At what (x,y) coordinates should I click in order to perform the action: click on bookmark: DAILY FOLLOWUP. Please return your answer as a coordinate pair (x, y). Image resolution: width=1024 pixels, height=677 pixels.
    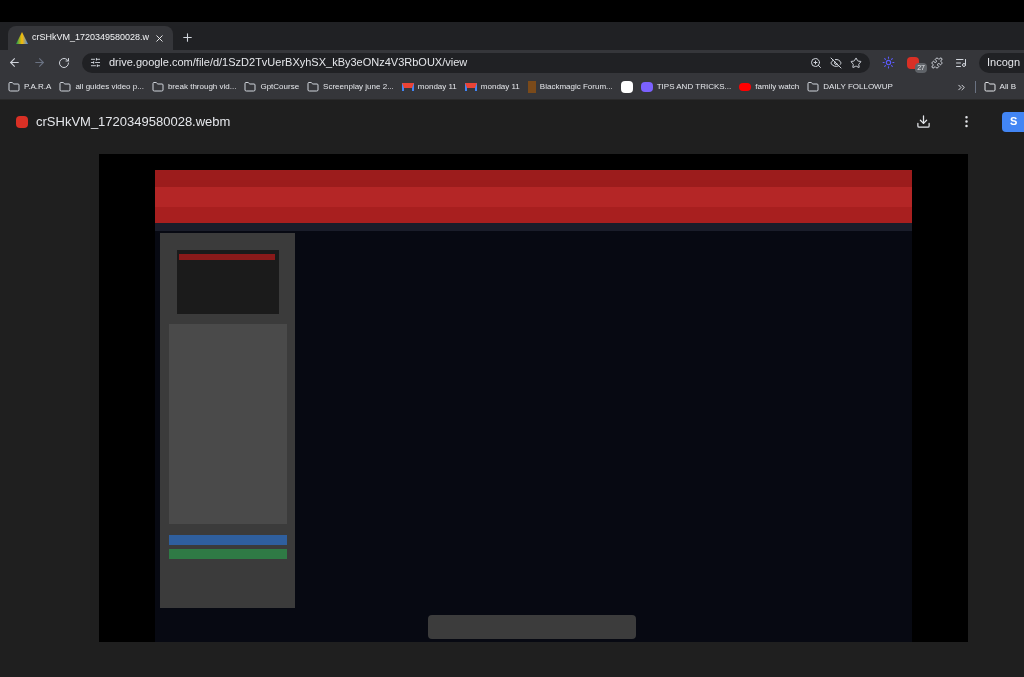
    Looking at the image, I should click on (850, 87).